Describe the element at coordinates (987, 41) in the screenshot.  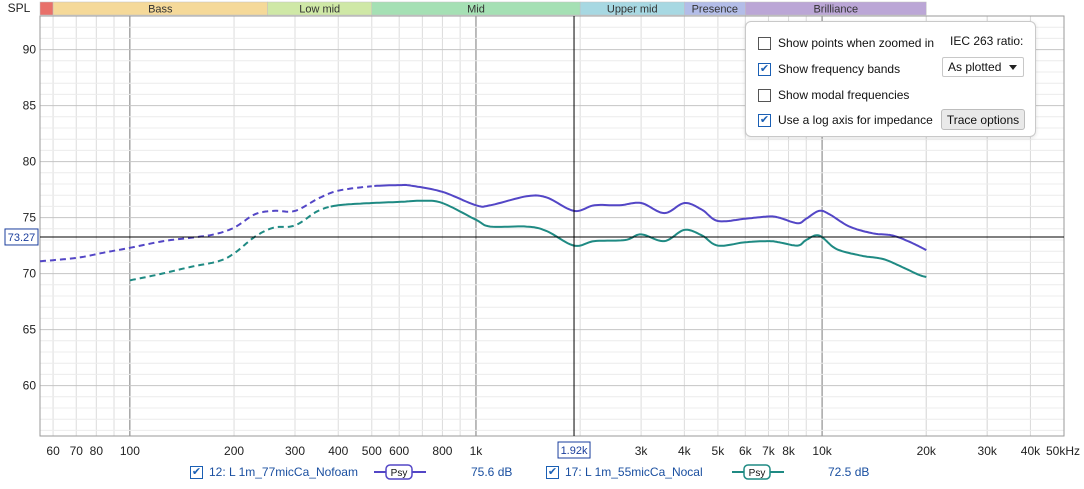
I see `iec-ratio-label: IEC 263 ratio:` at that location.